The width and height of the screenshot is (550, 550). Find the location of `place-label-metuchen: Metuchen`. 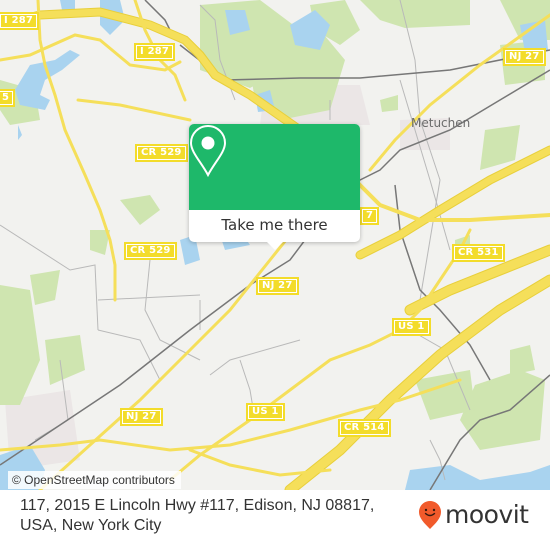

place-label-metuchen: Metuchen is located at coordinates (441, 123).